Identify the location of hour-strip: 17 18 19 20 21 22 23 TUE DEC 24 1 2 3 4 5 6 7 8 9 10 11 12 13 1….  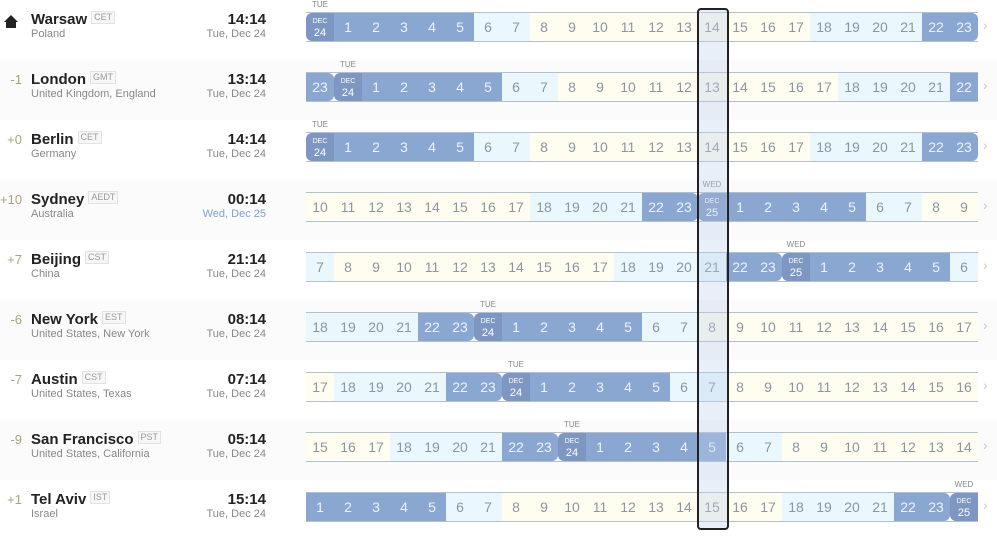
(642, 381).